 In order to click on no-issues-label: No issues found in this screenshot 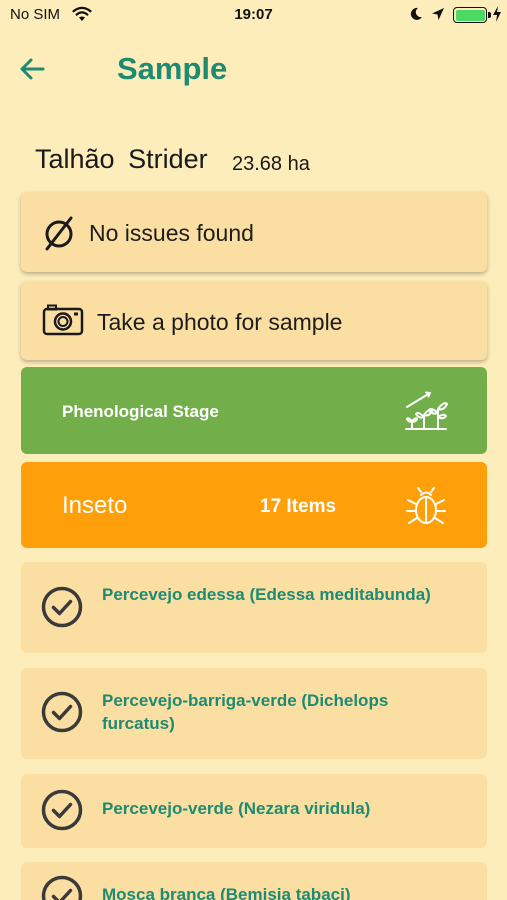, I will do `click(171, 233)`.